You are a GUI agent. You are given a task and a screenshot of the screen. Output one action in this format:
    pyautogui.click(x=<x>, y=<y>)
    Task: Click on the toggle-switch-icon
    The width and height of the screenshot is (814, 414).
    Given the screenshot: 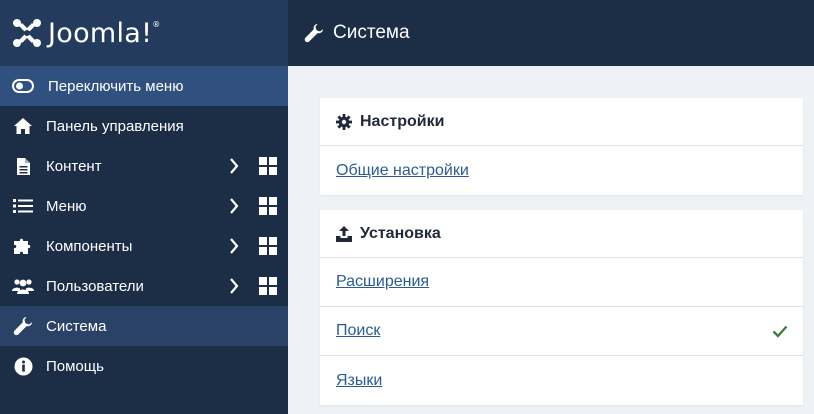 What is the action you would take?
    pyautogui.click(x=23, y=86)
    